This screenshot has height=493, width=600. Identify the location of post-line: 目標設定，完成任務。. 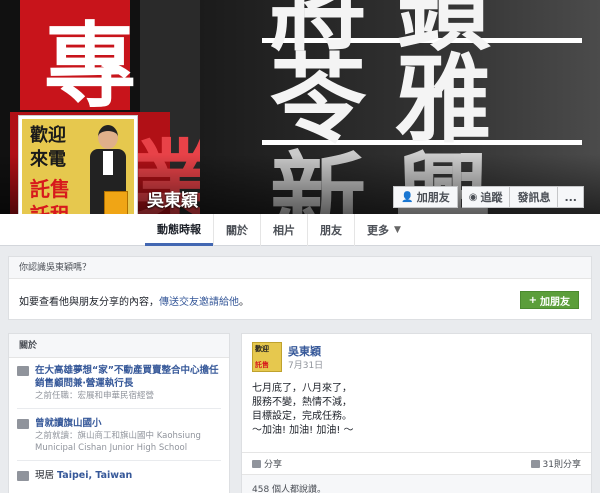
(302, 416).